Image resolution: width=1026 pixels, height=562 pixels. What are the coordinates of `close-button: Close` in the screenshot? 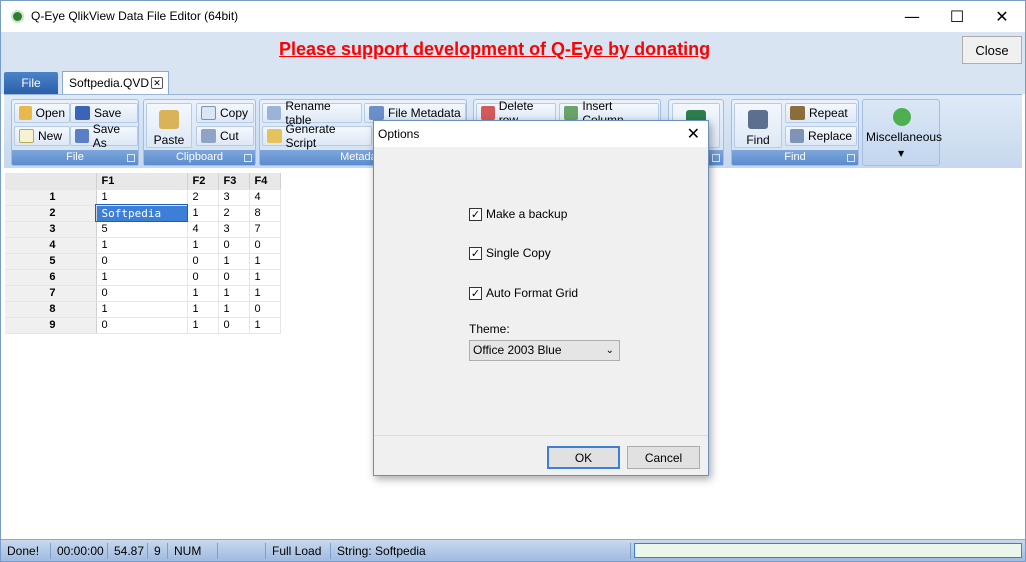 It's located at (992, 50).